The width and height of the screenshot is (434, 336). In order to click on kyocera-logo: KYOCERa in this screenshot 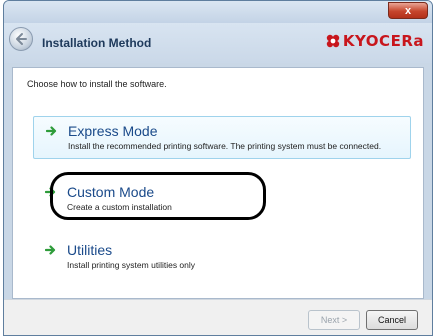, I will do `click(374, 41)`.